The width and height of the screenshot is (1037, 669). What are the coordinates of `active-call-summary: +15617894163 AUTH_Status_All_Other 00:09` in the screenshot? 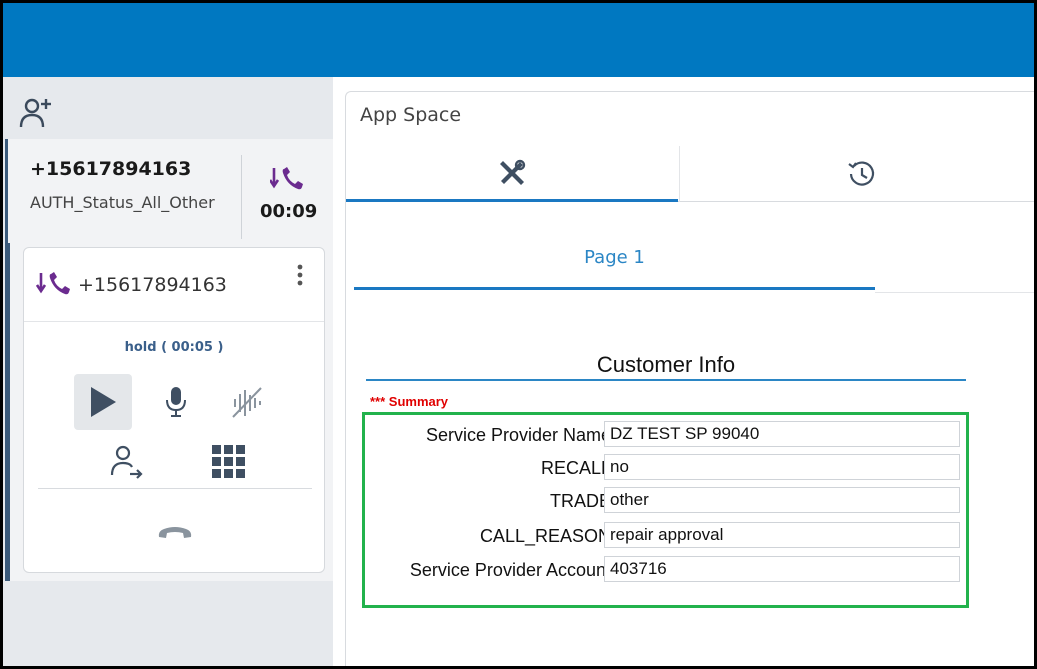 It's located at (170, 191).